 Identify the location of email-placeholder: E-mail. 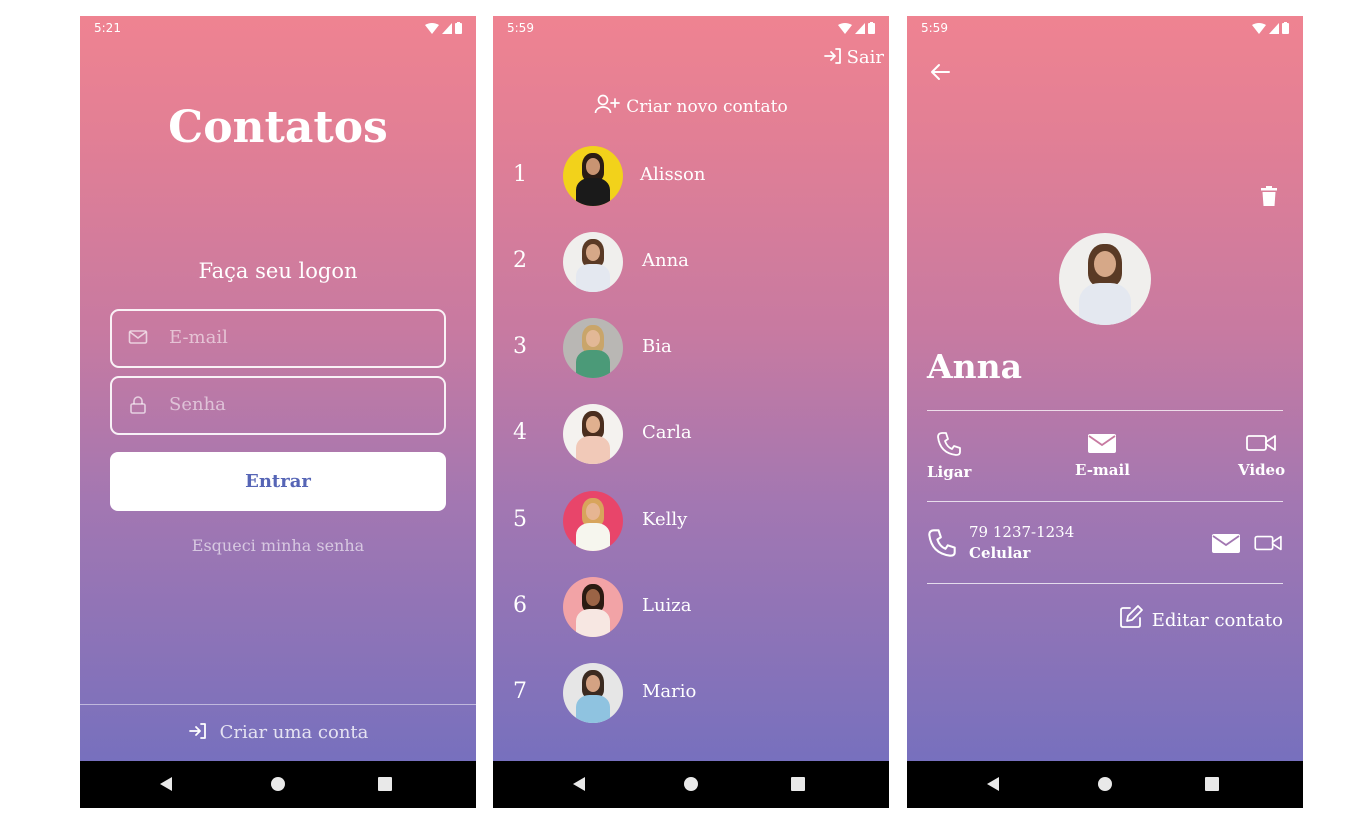
(198, 337).